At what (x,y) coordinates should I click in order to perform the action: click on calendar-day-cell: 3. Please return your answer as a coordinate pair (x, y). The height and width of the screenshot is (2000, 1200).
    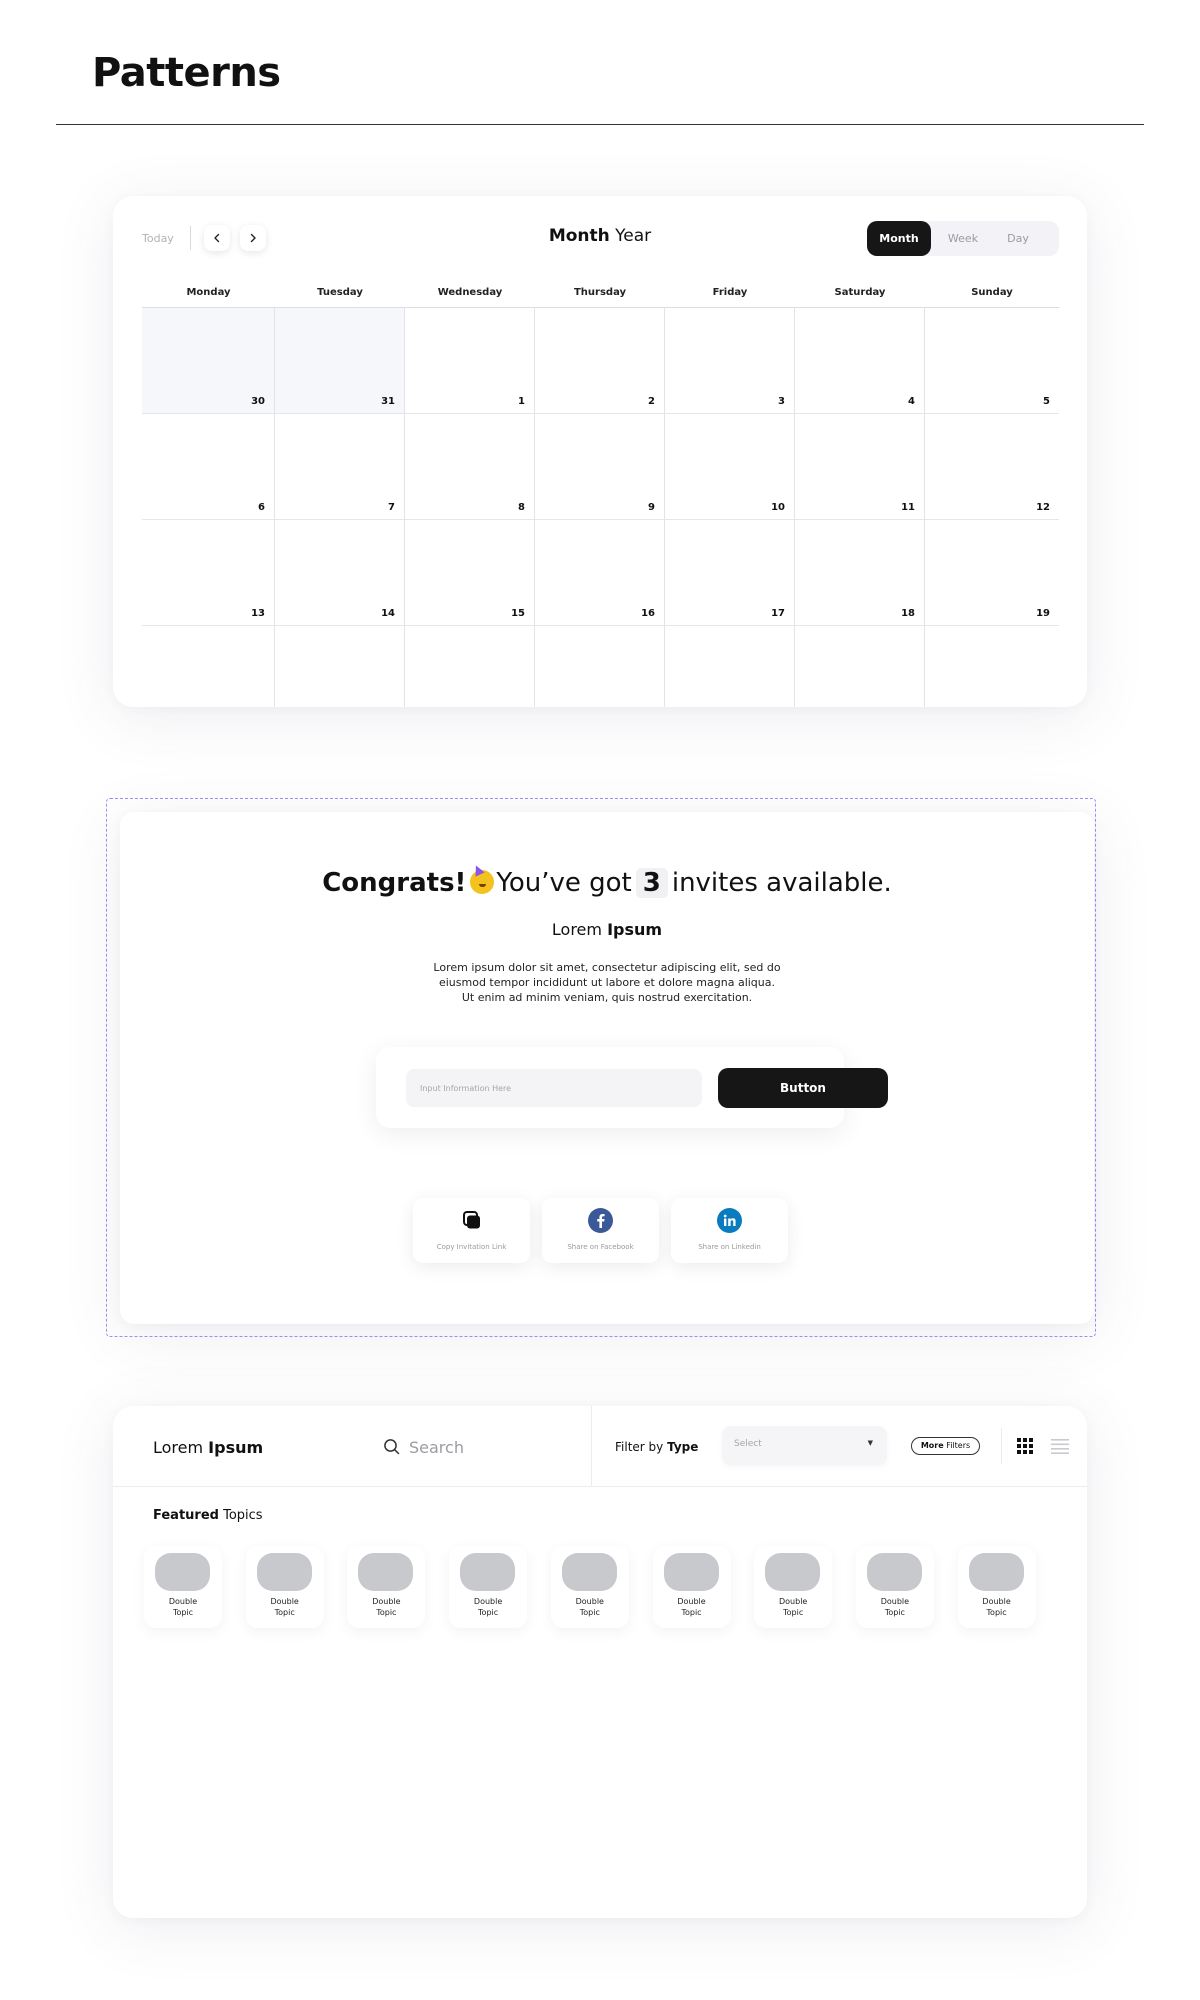
    Looking at the image, I should click on (730, 360).